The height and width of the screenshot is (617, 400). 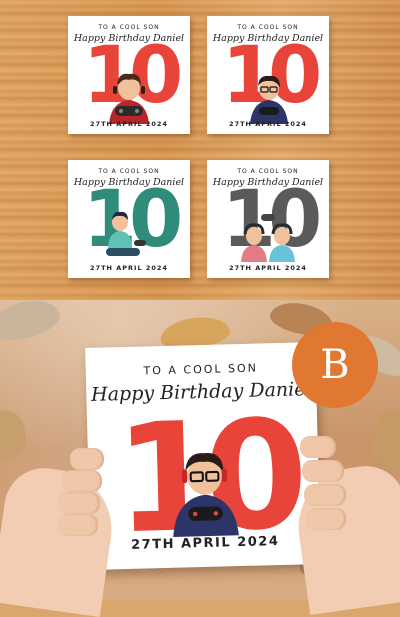 What do you see at coordinates (268, 238) in the screenshot?
I see `two-boys-headsets-icon` at bounding box center [268, 238].